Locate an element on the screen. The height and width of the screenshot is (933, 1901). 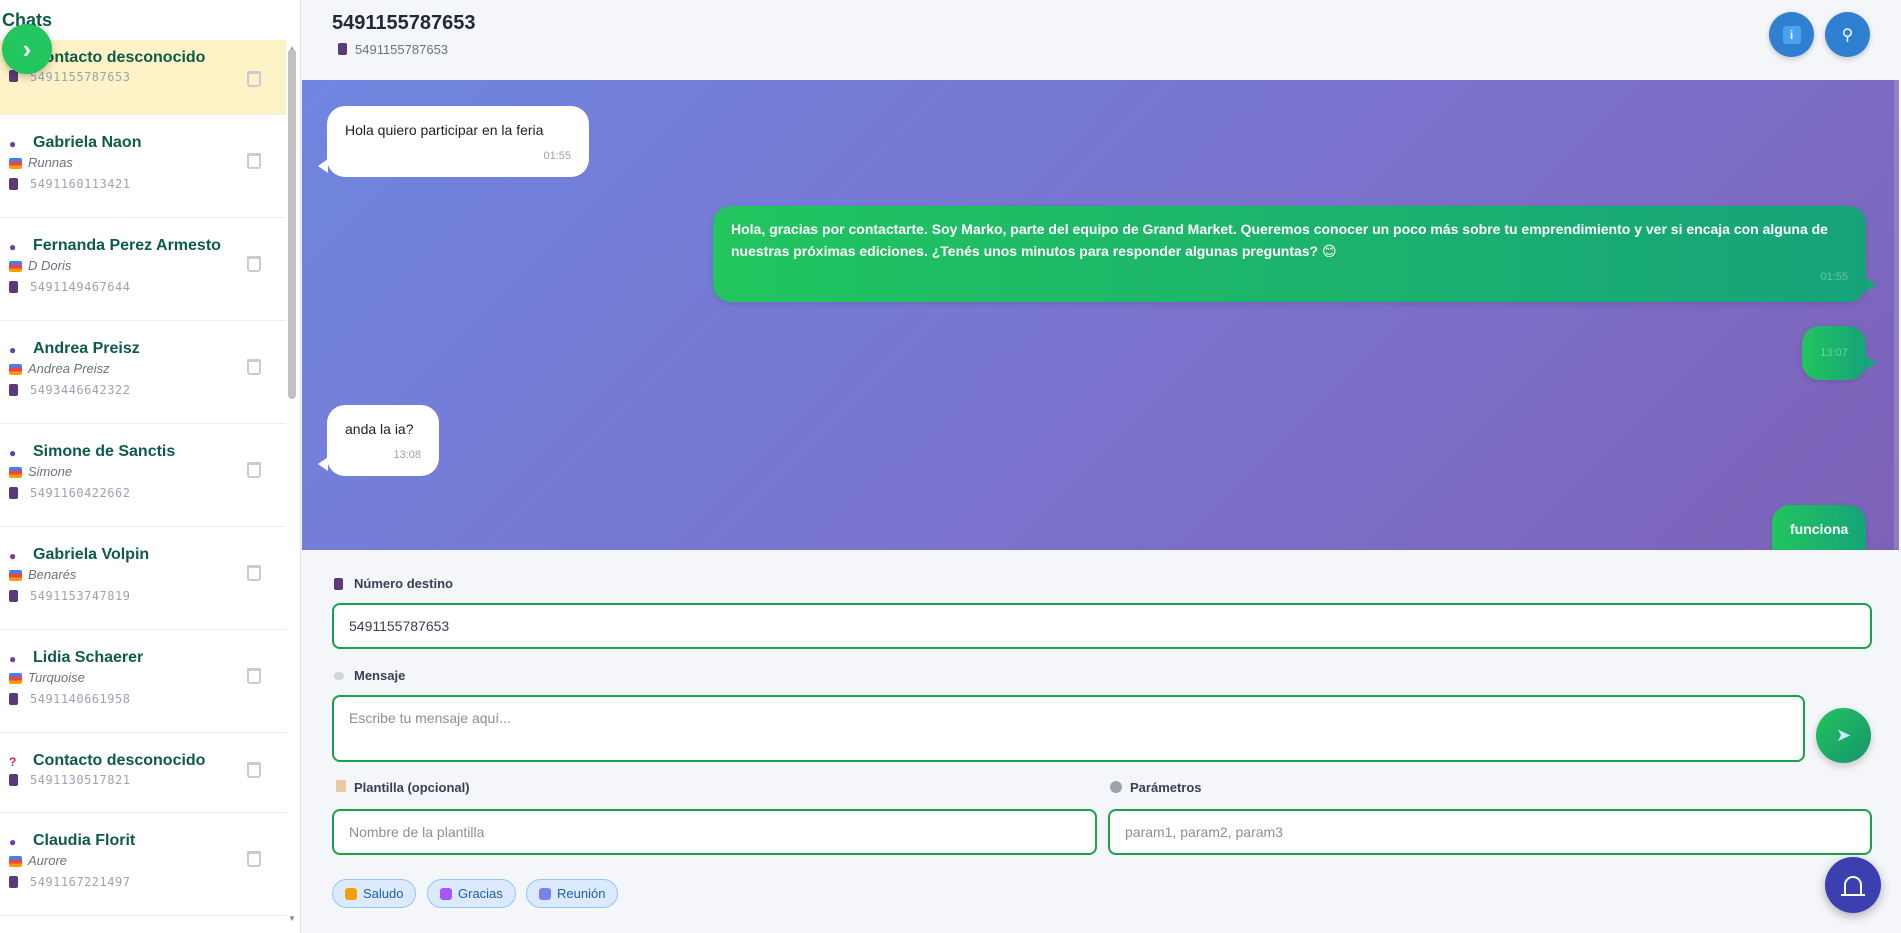
toggle-sidebar-button: › is located at coordinates (27, 49).